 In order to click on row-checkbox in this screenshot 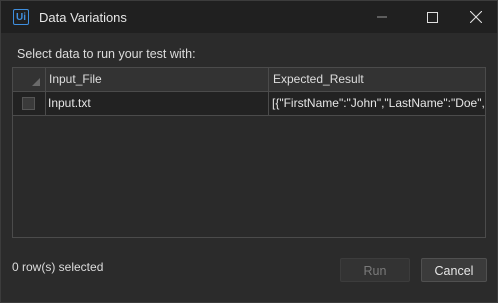, I will do `click(28, 103)`.